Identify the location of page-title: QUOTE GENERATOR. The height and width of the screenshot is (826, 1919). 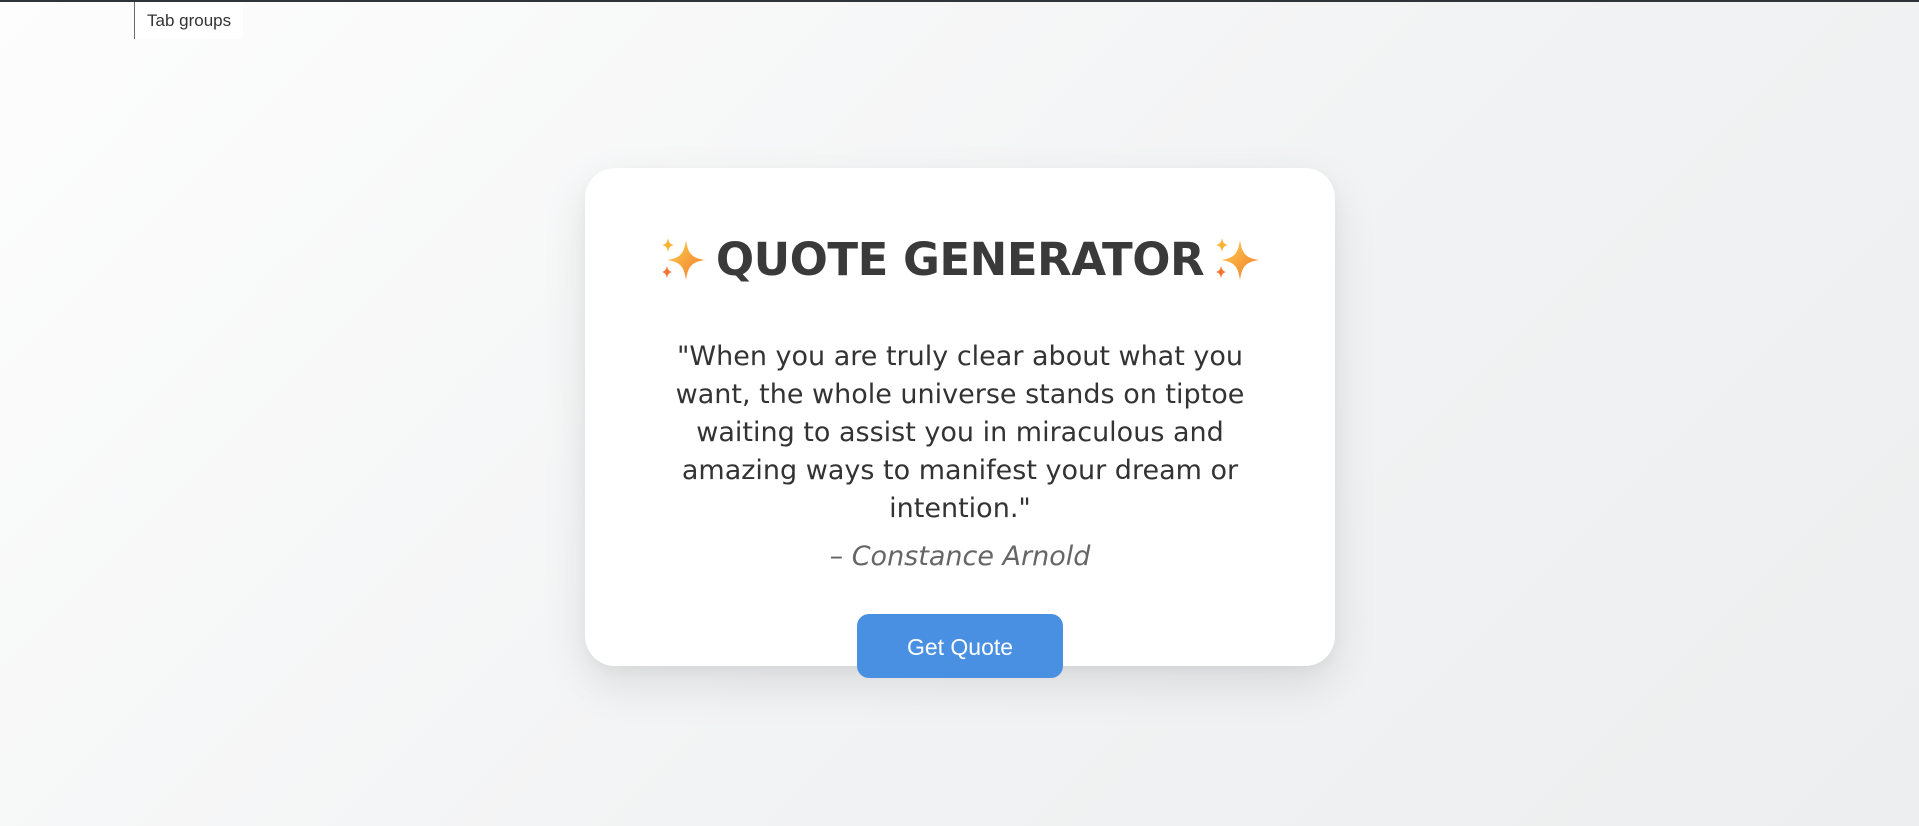
(960, 259).